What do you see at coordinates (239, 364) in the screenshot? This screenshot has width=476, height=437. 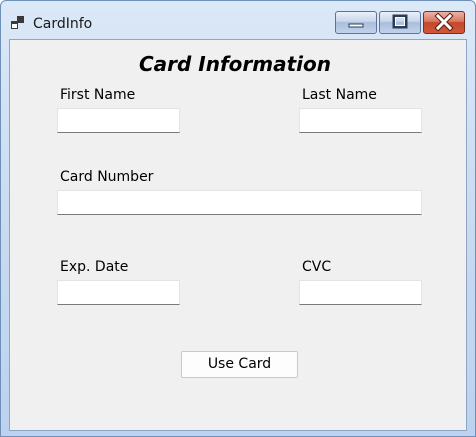 I see `use-card-button: Use Card` at bounding box center [239, 364].